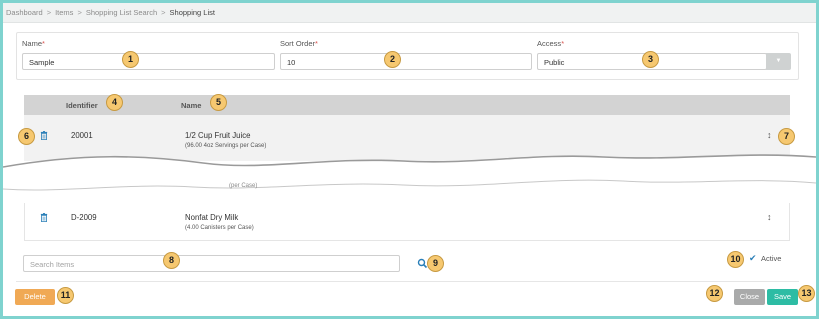  Describe the element at coordinates (33, 43) in the screenshot. I see `name-label: Name*` at that location.